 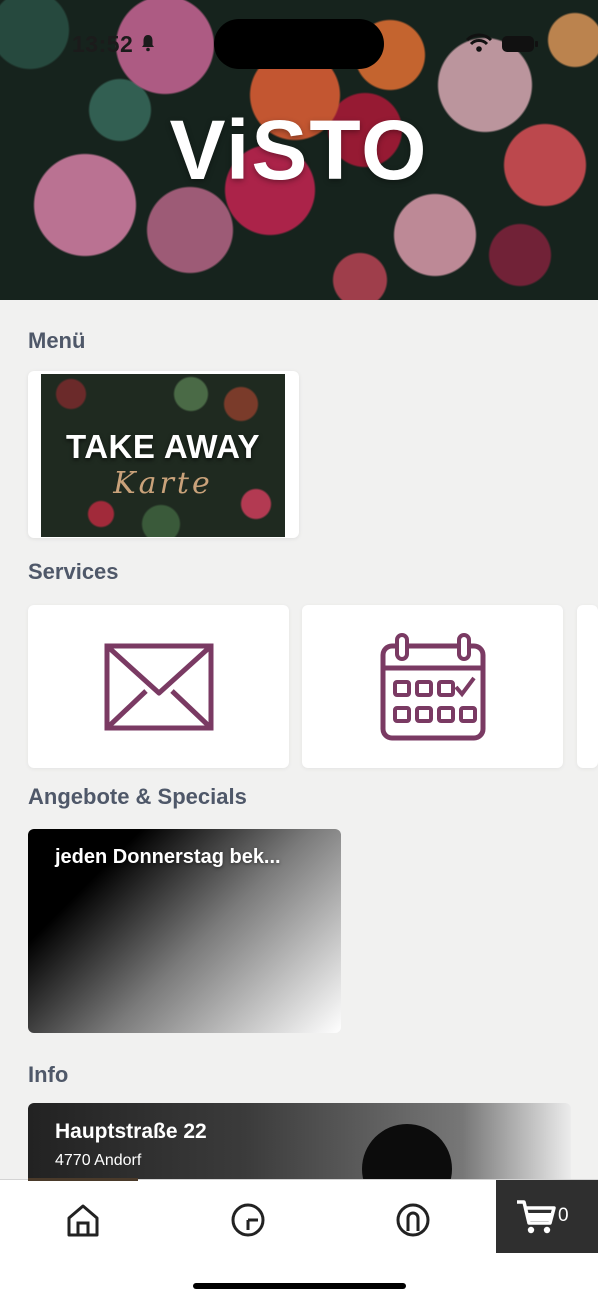 I want to click on battery-icon, so click(x=520, y=44).